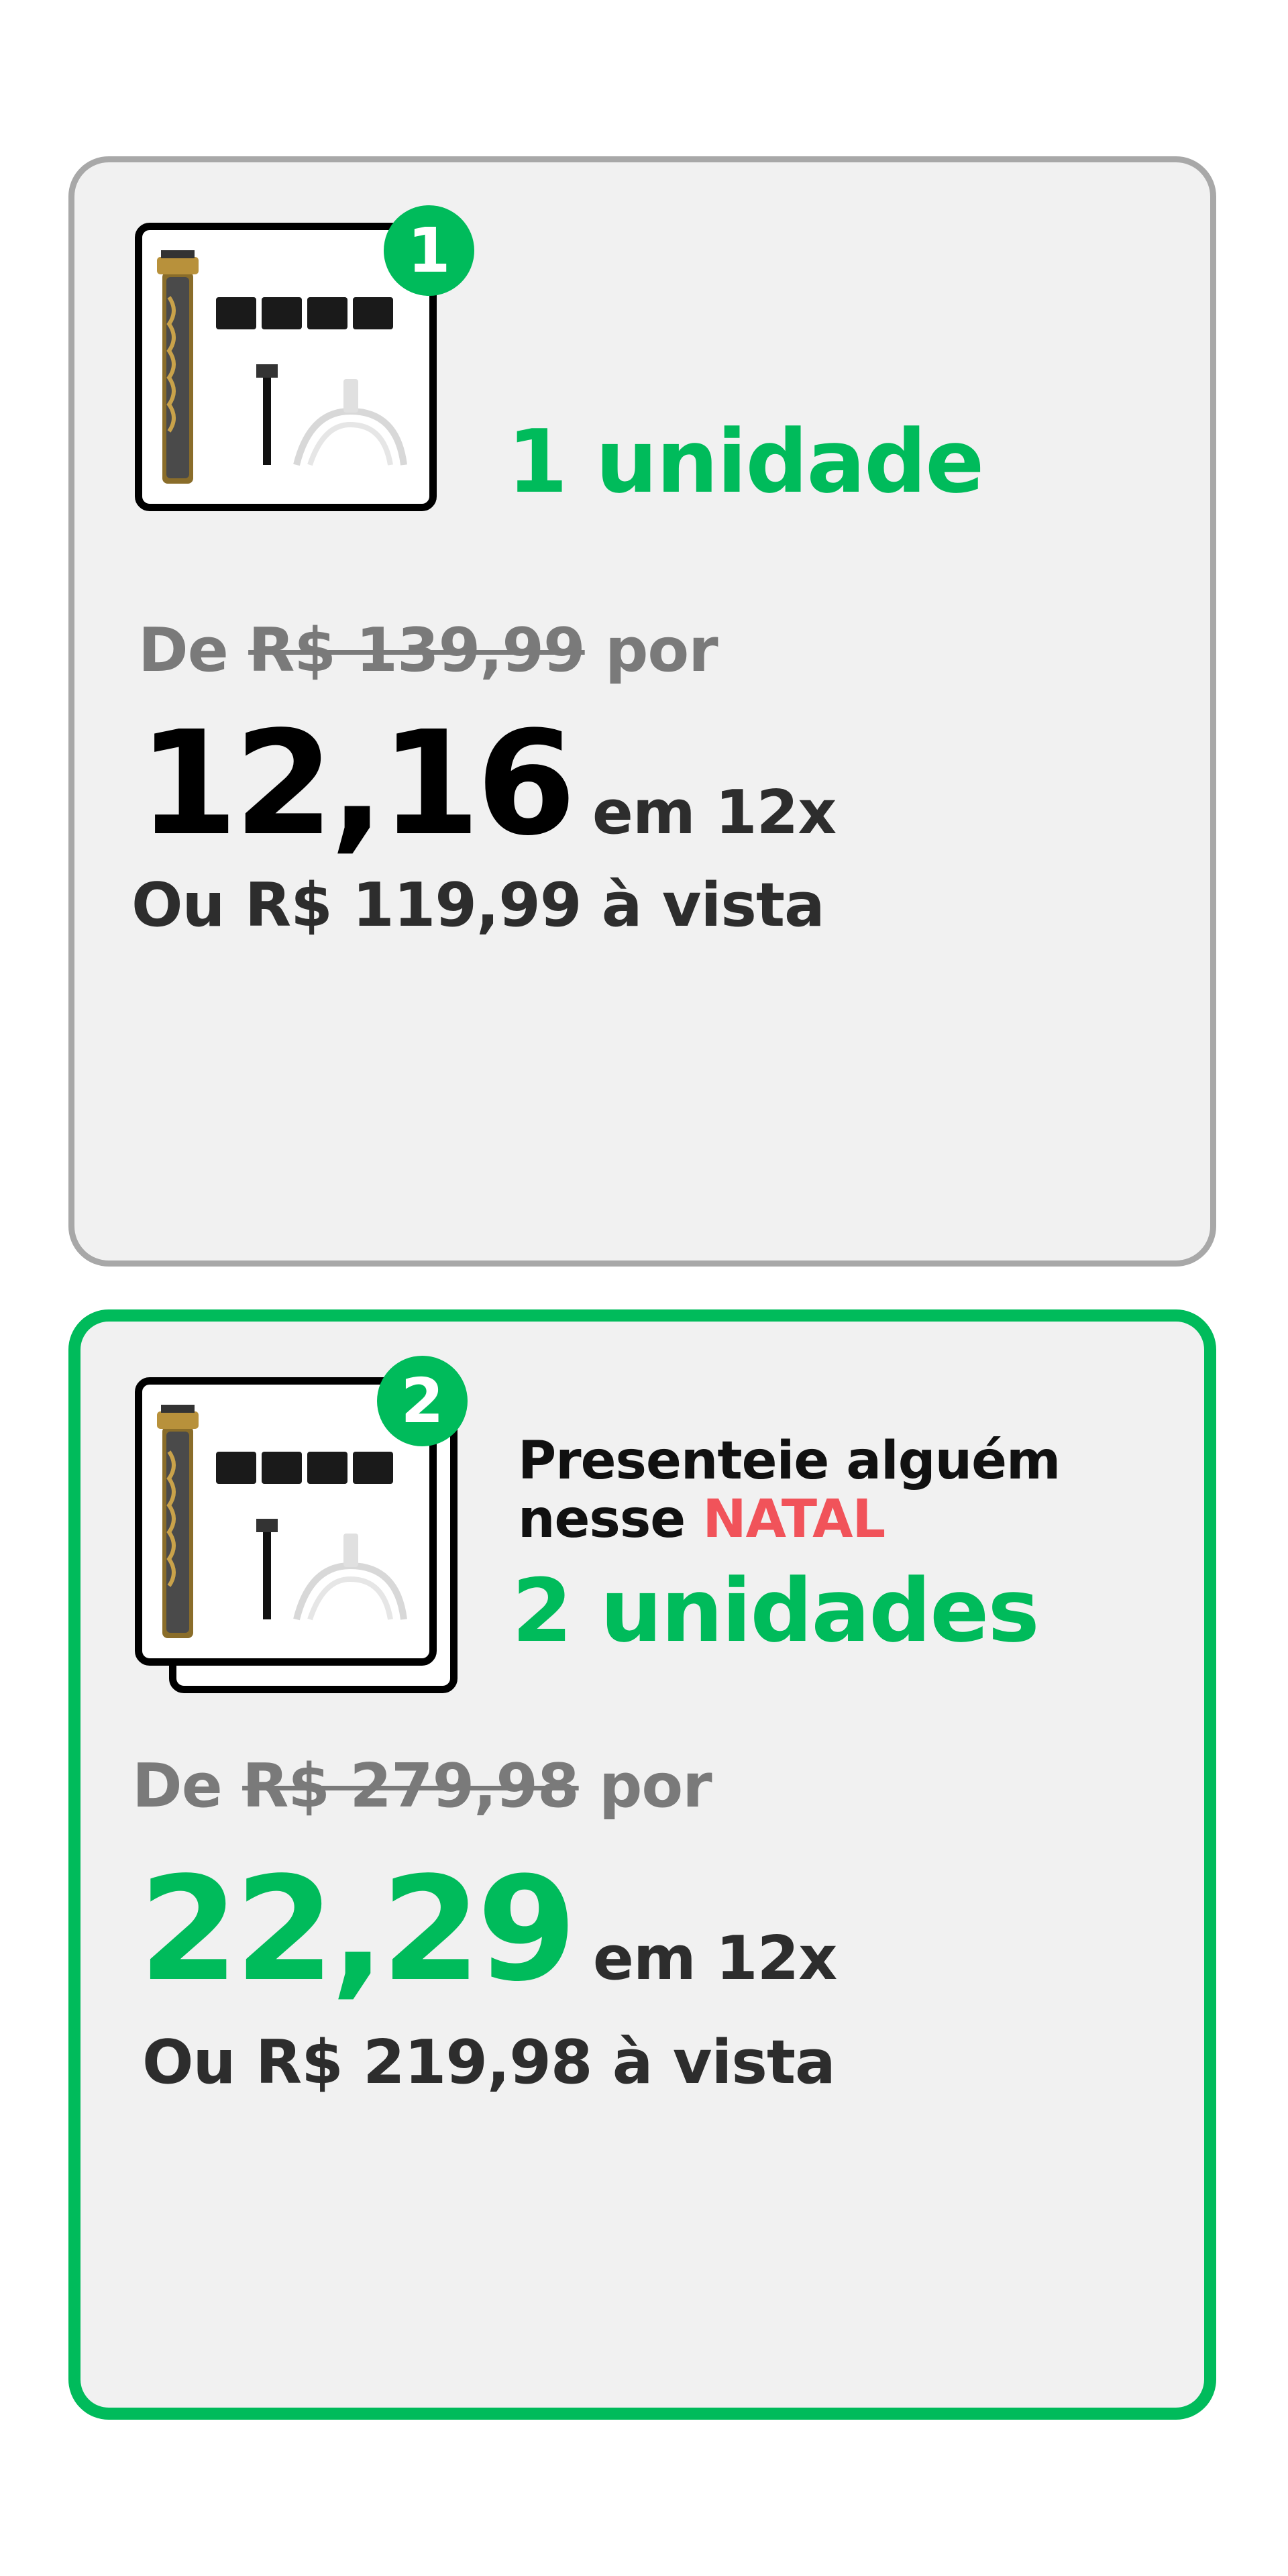 The height and width of the screenshot is (2576, 1288). I want to click on installment-line: 22,29 em 12x, so click(488, 1930).